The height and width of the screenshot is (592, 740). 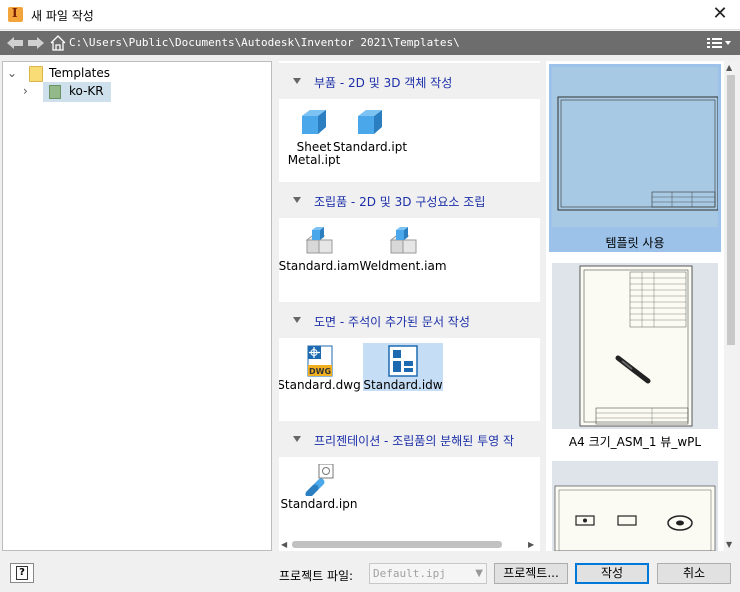 What do you see at coordinates (319, 266) in the screenshot?
I see `file-label: Standard.iam` at bounding box center [319, 266].